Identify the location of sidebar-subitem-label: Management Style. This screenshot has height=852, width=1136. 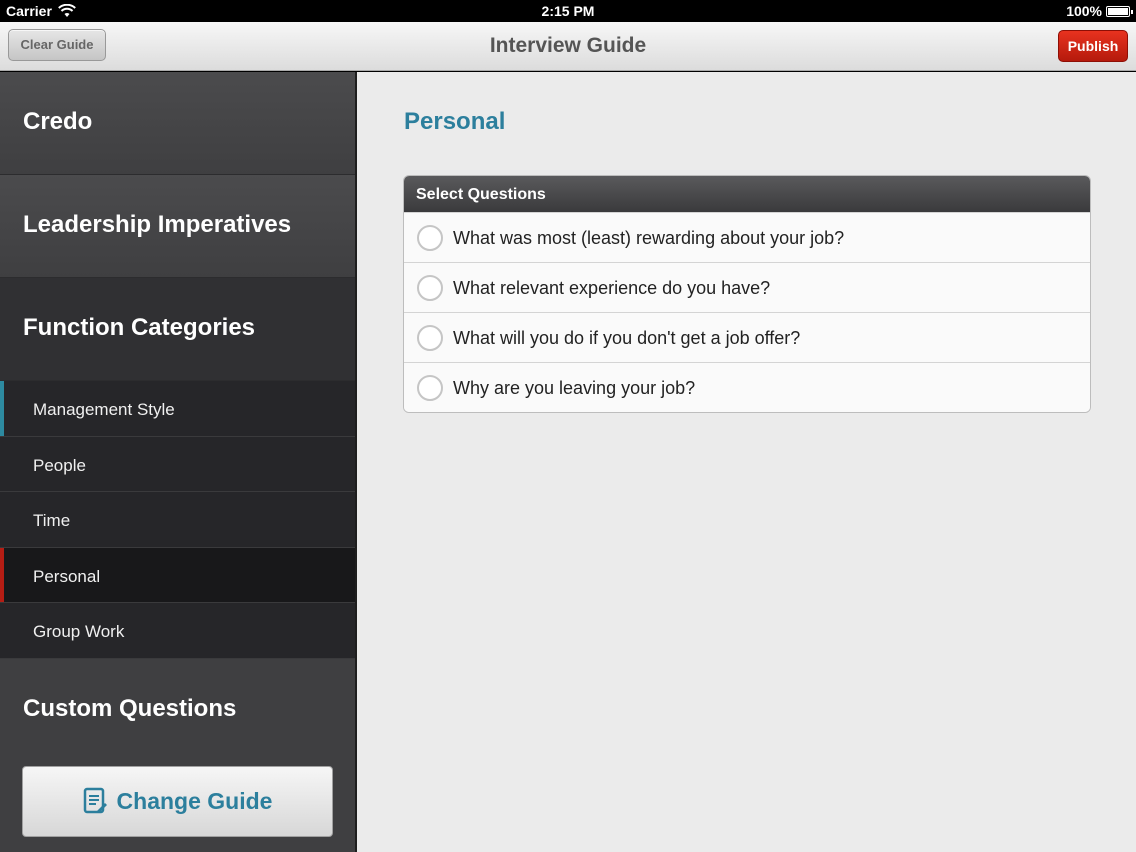
(104, 409).